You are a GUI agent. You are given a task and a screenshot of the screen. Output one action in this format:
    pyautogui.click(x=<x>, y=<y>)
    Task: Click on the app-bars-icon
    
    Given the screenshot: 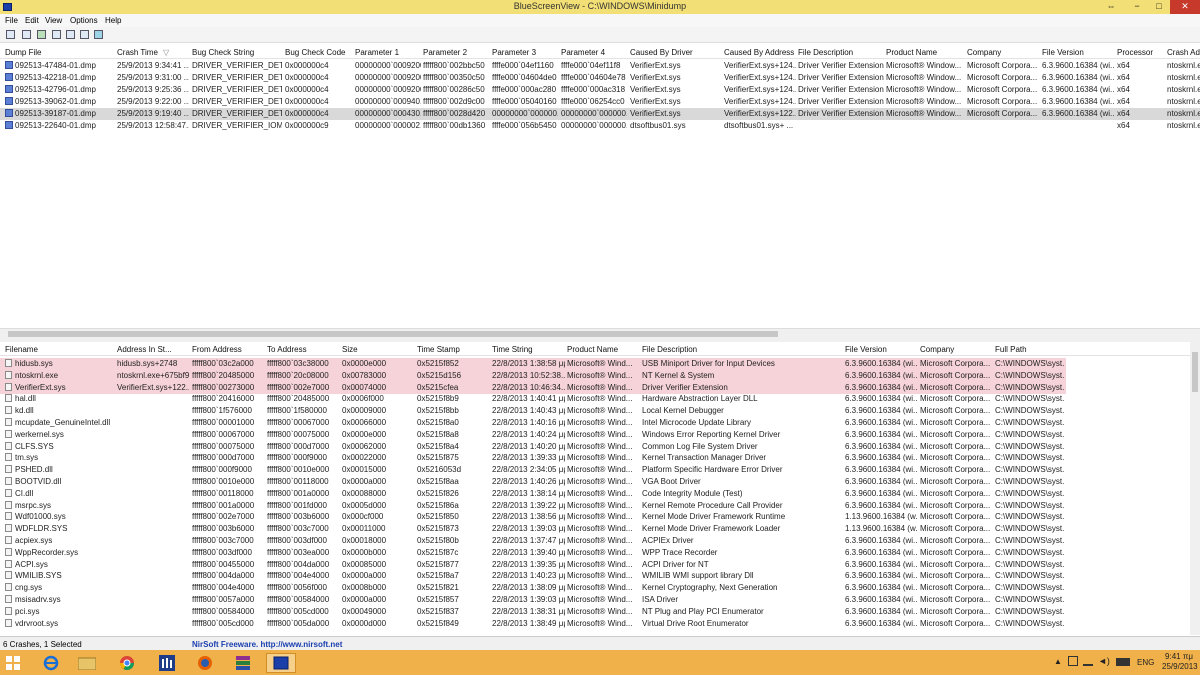 What is the action you would take?
    pyautogui.click(x=167, y=663)
    